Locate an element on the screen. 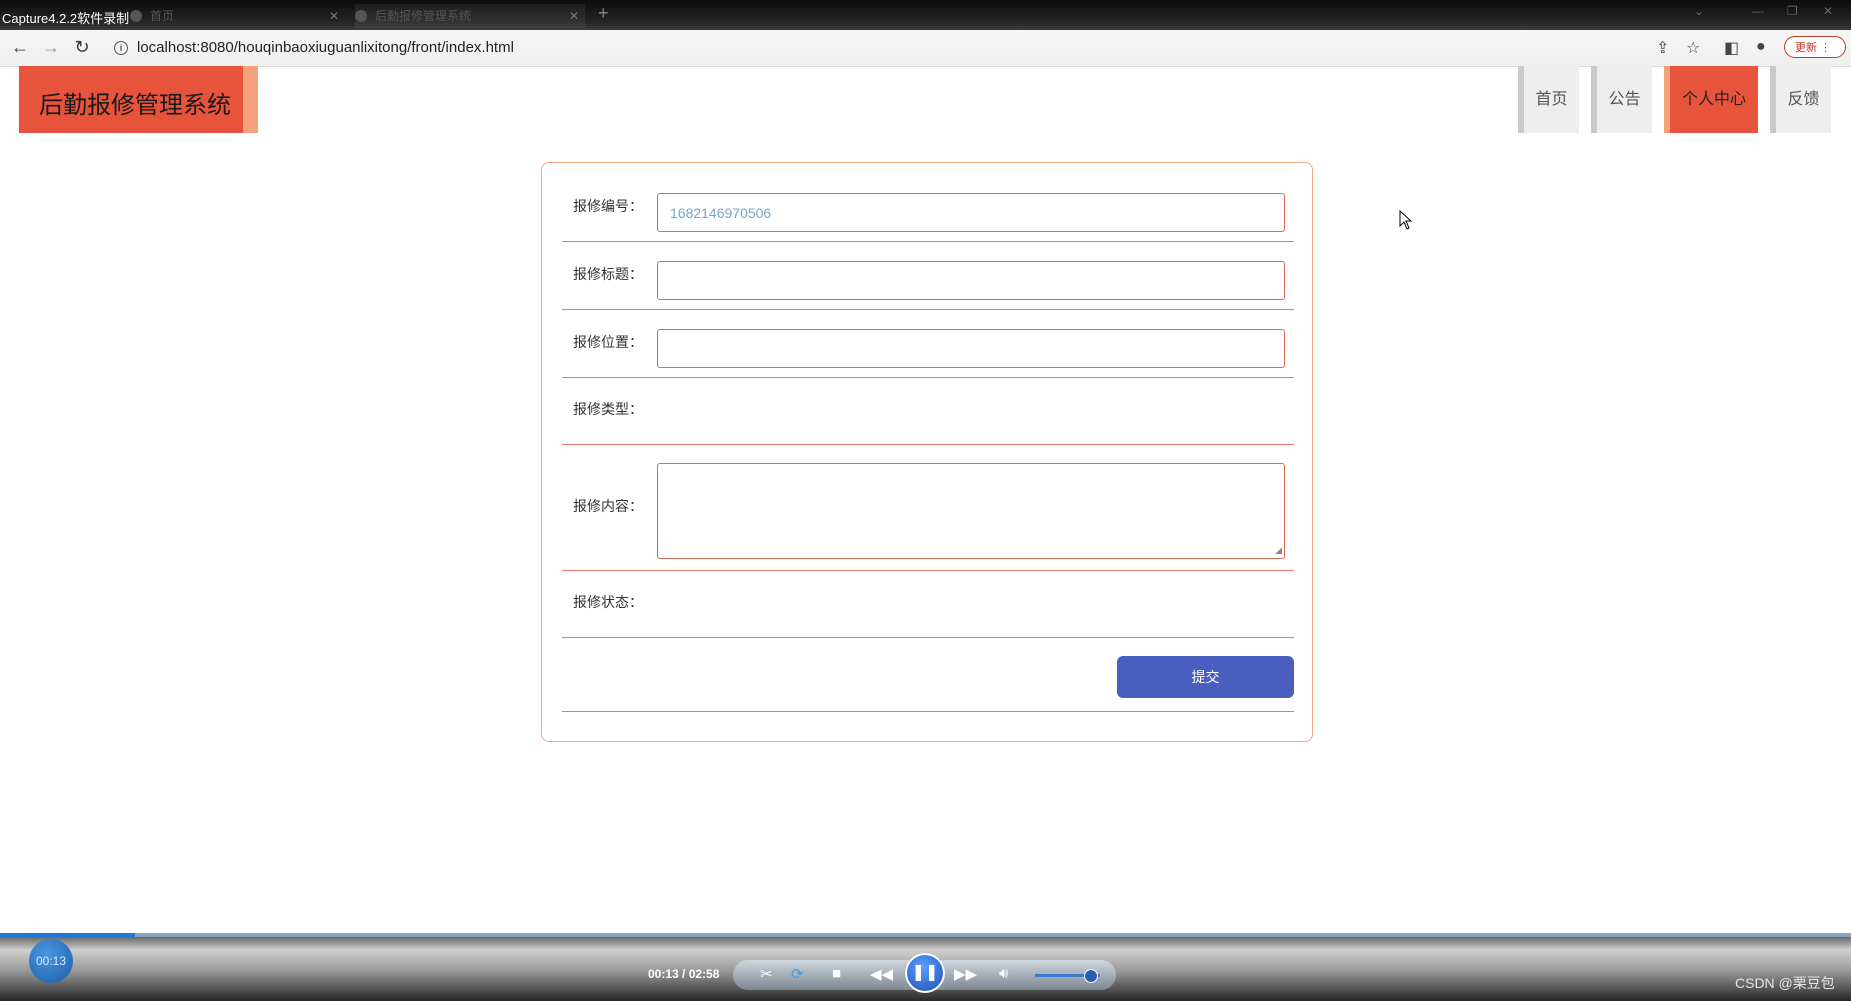  form-row-repair-location: 报修位置： is located at coordinates (928, 343).